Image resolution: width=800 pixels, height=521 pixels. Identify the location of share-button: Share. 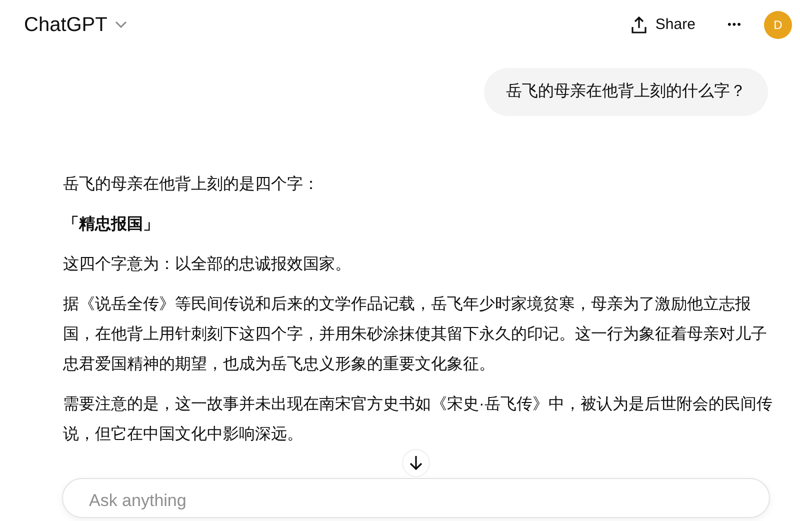
(663, 25).